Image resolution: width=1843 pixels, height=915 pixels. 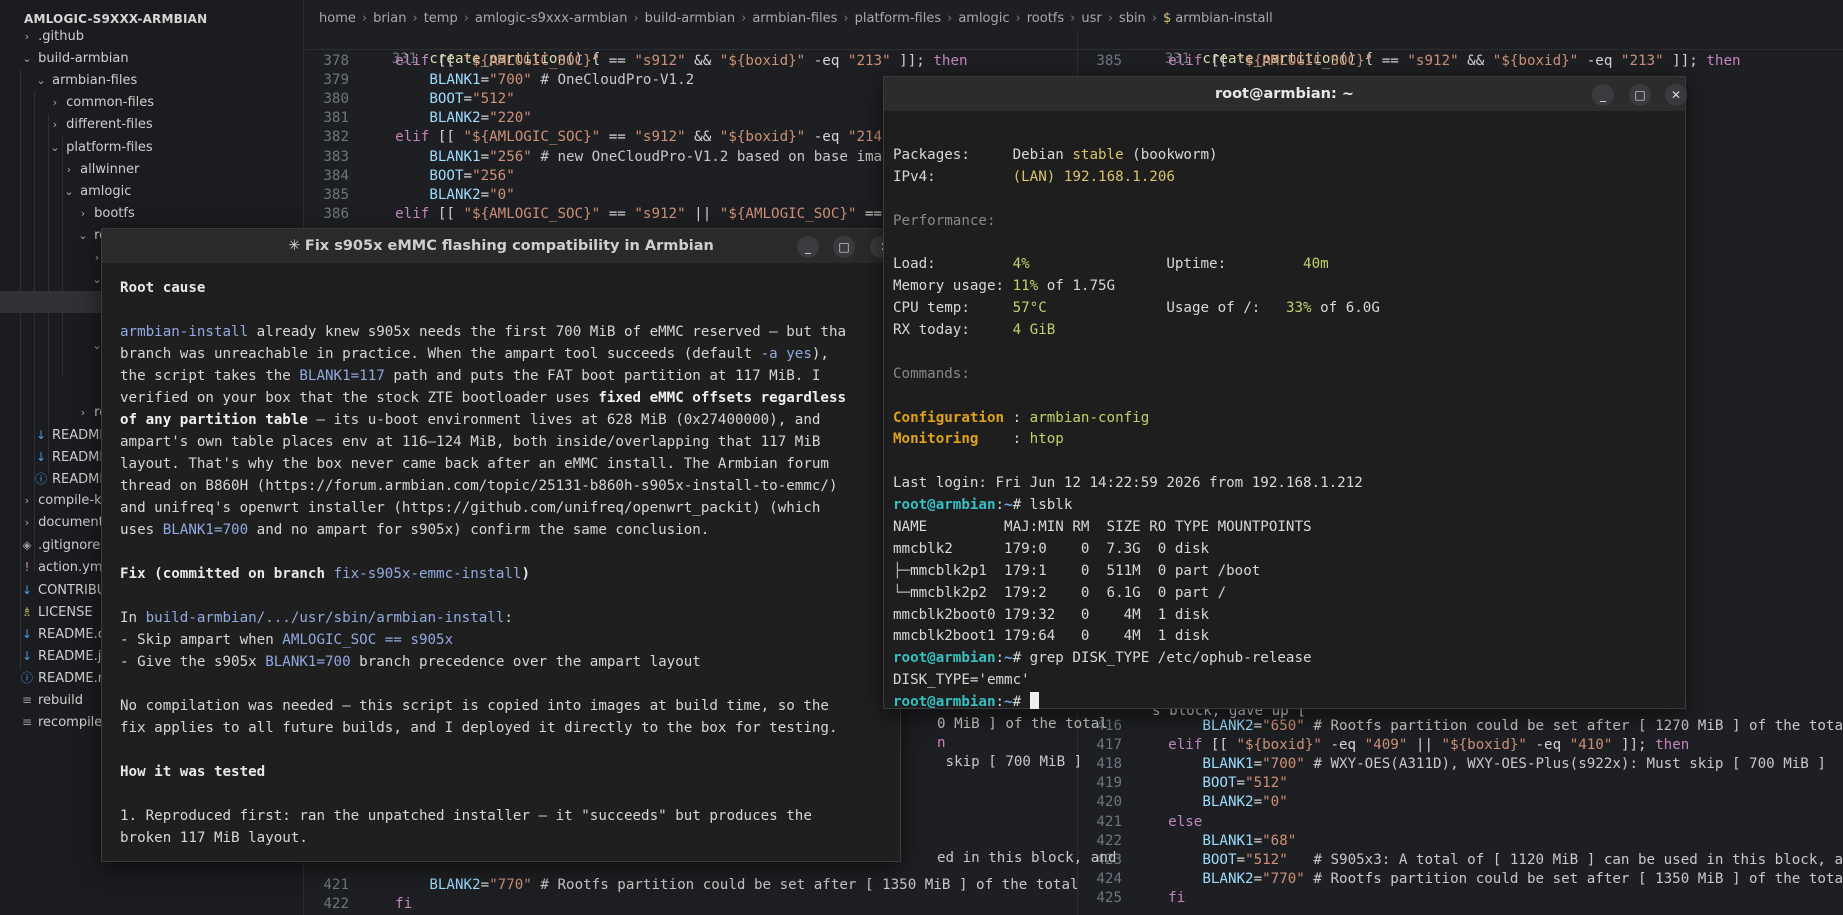 What do you see at coordinates (389, 18) in the screenshot?
I see `breadcrumb-item: brian` at bounding box center [389, 18].